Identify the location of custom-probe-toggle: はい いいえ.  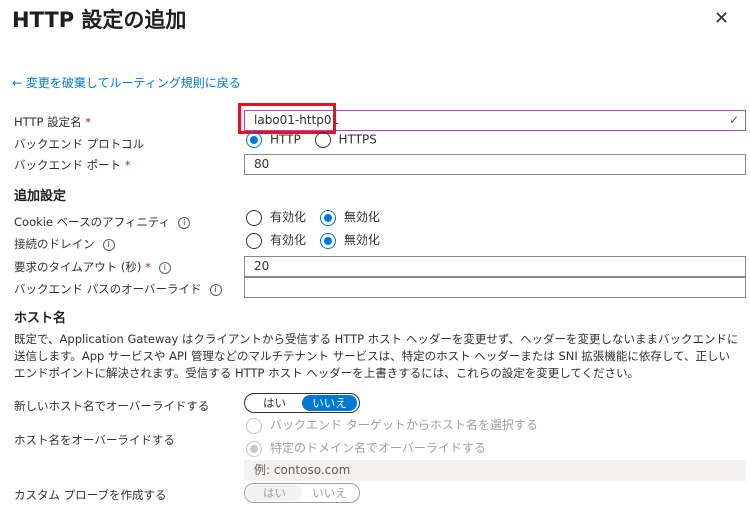
(302, 493).